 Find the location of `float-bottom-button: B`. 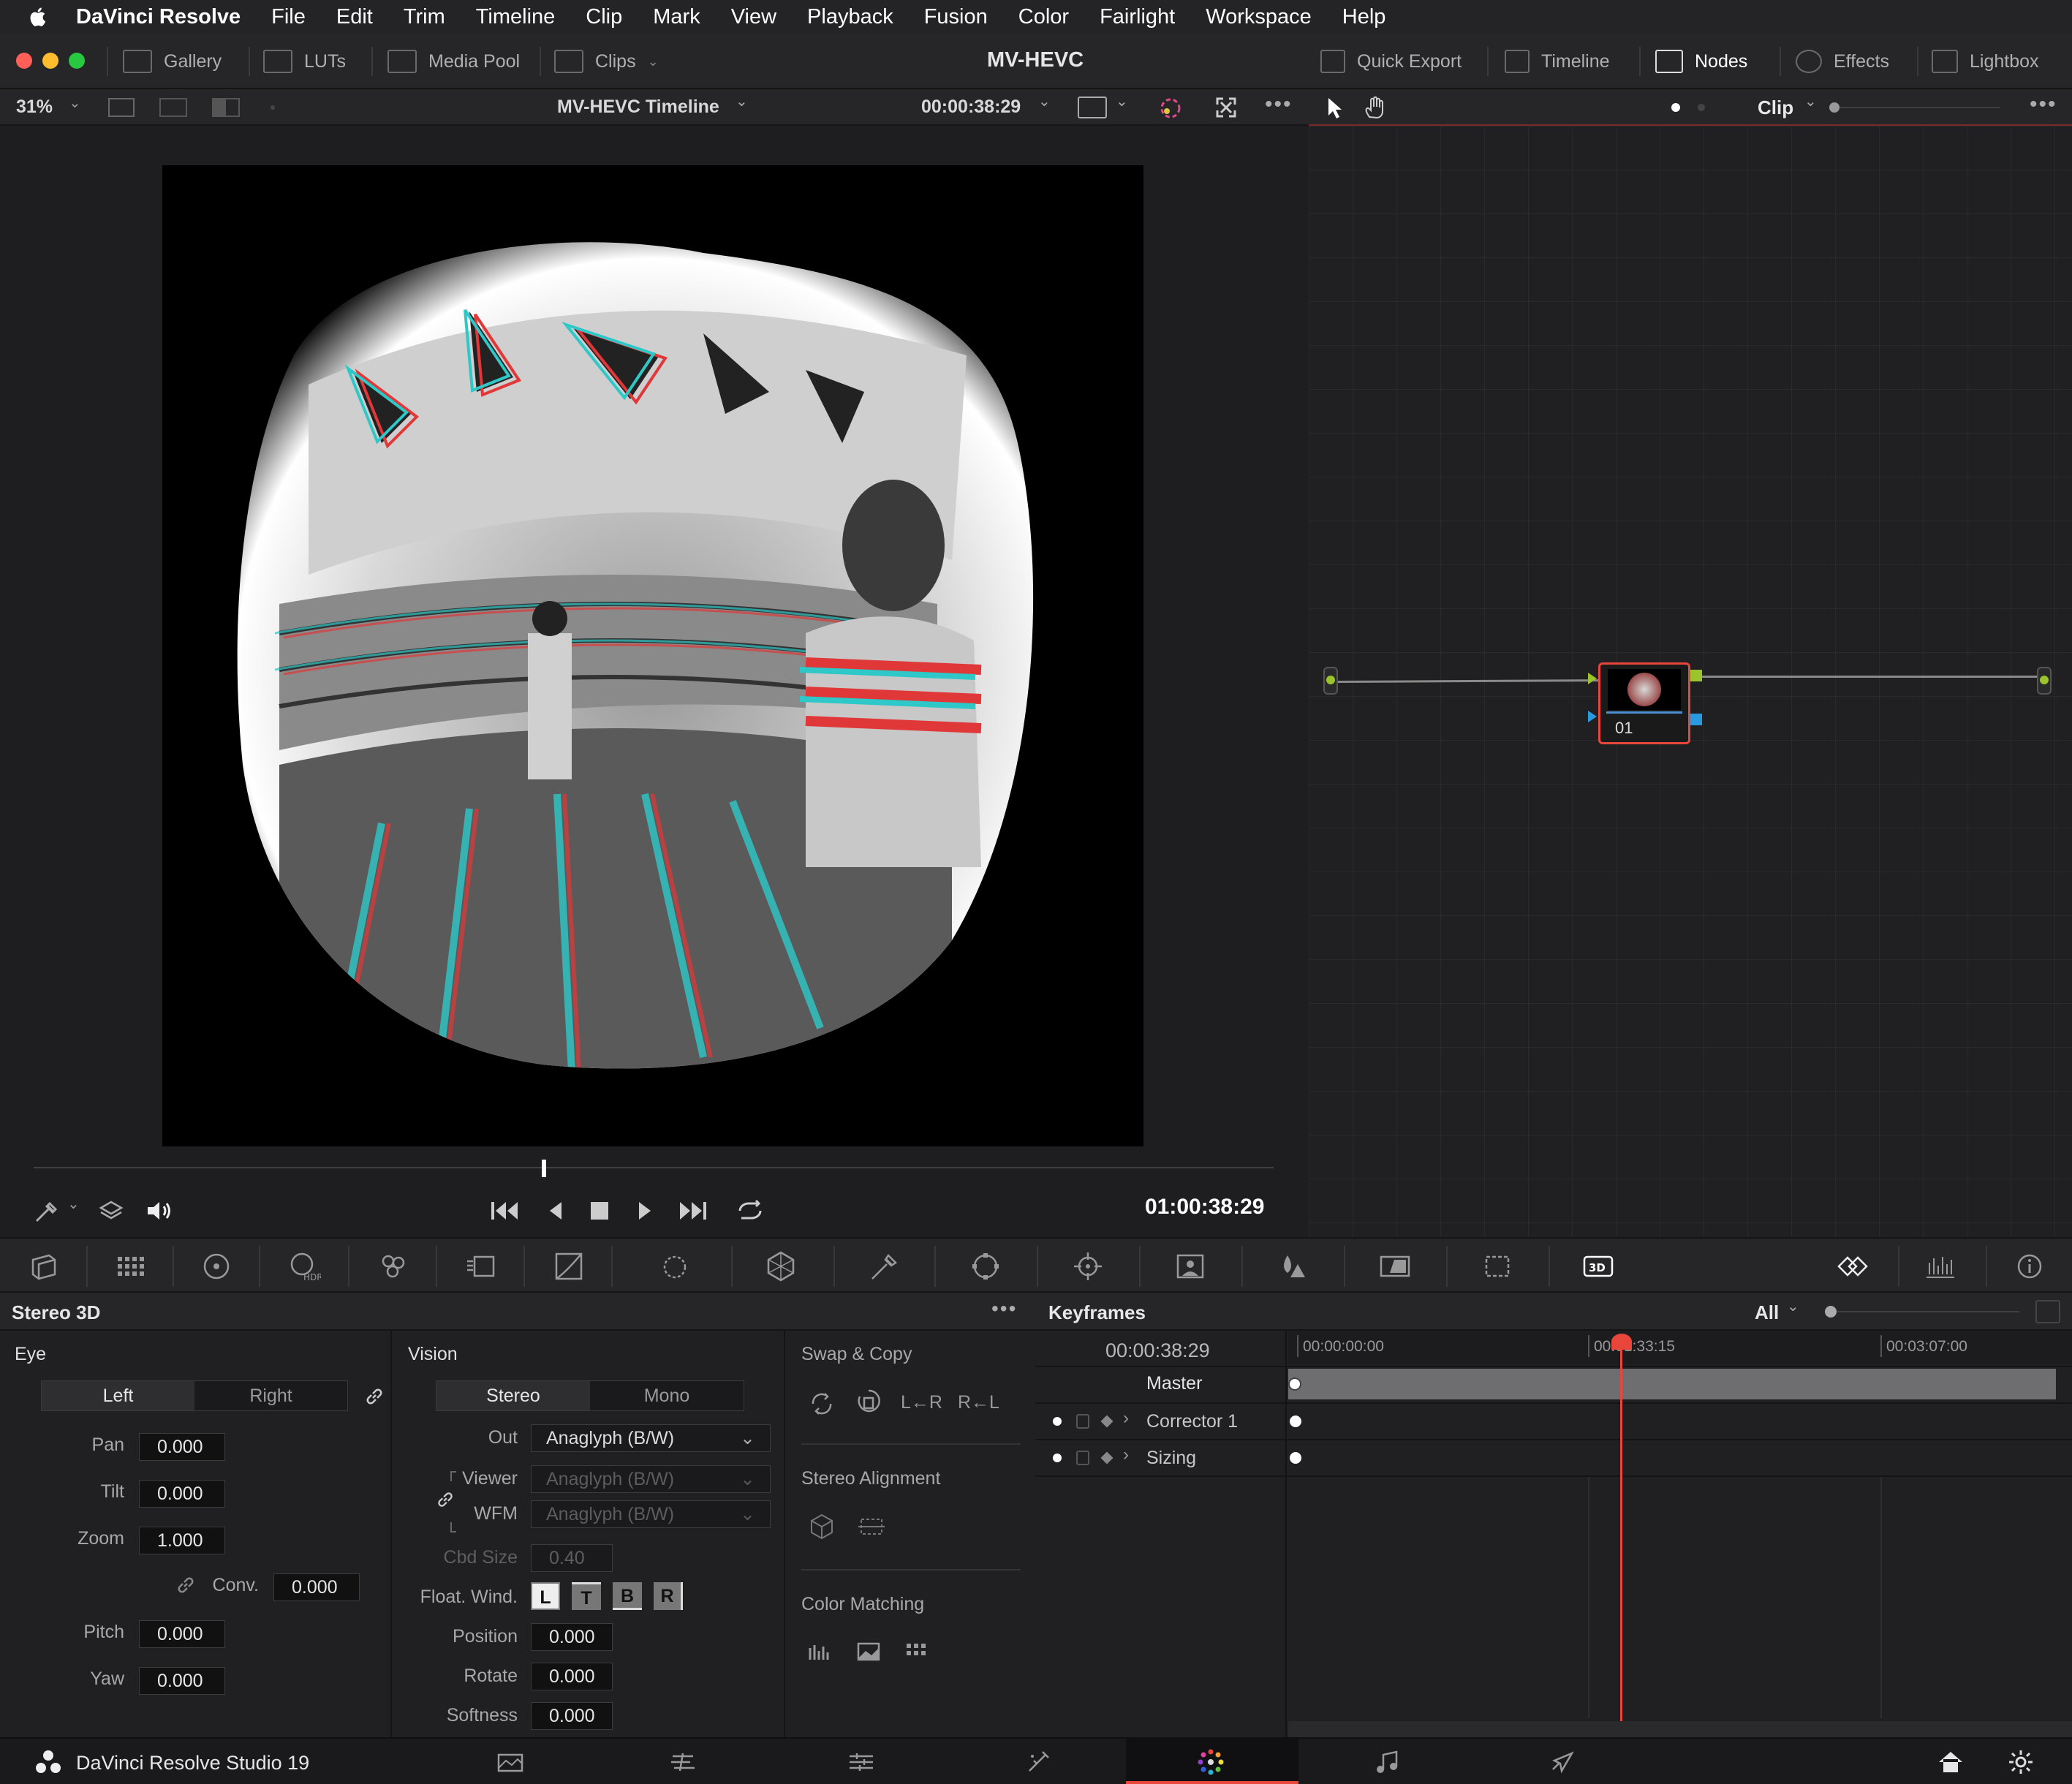

float-bottom-button: B is located at coordinates (628, 1596).